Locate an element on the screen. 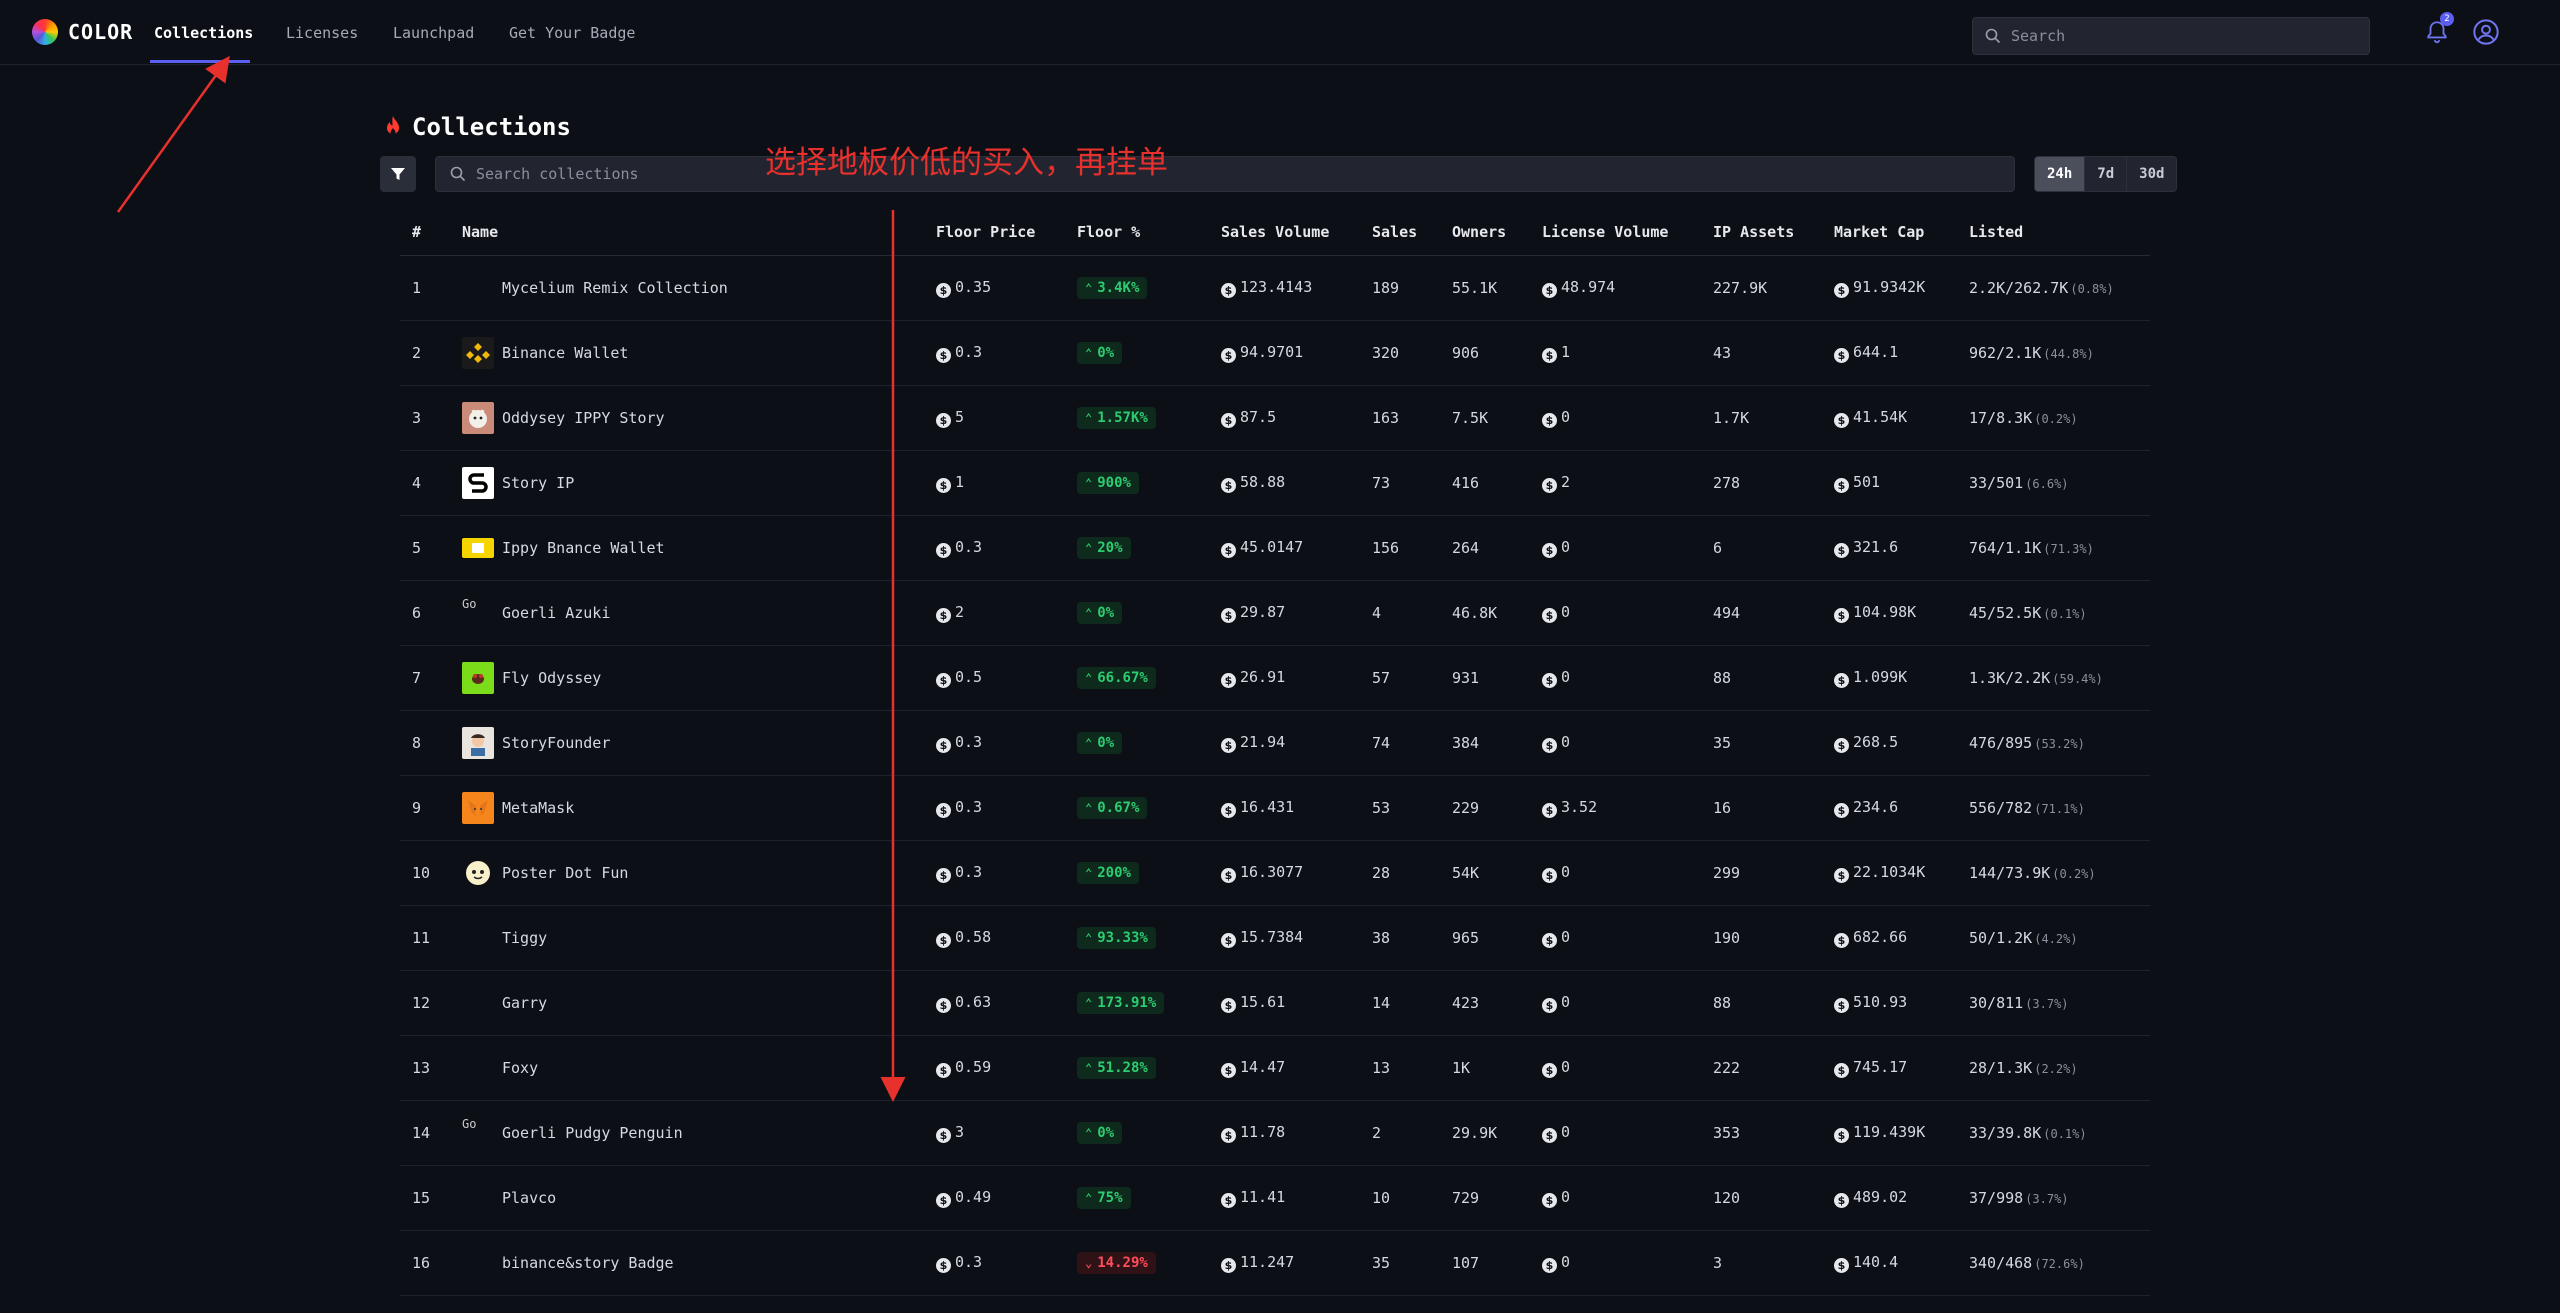 The width and height of the screenshot is (2560, 1313). name-cell: Mycelium Remix Collection is located at coordinates (687, 288).